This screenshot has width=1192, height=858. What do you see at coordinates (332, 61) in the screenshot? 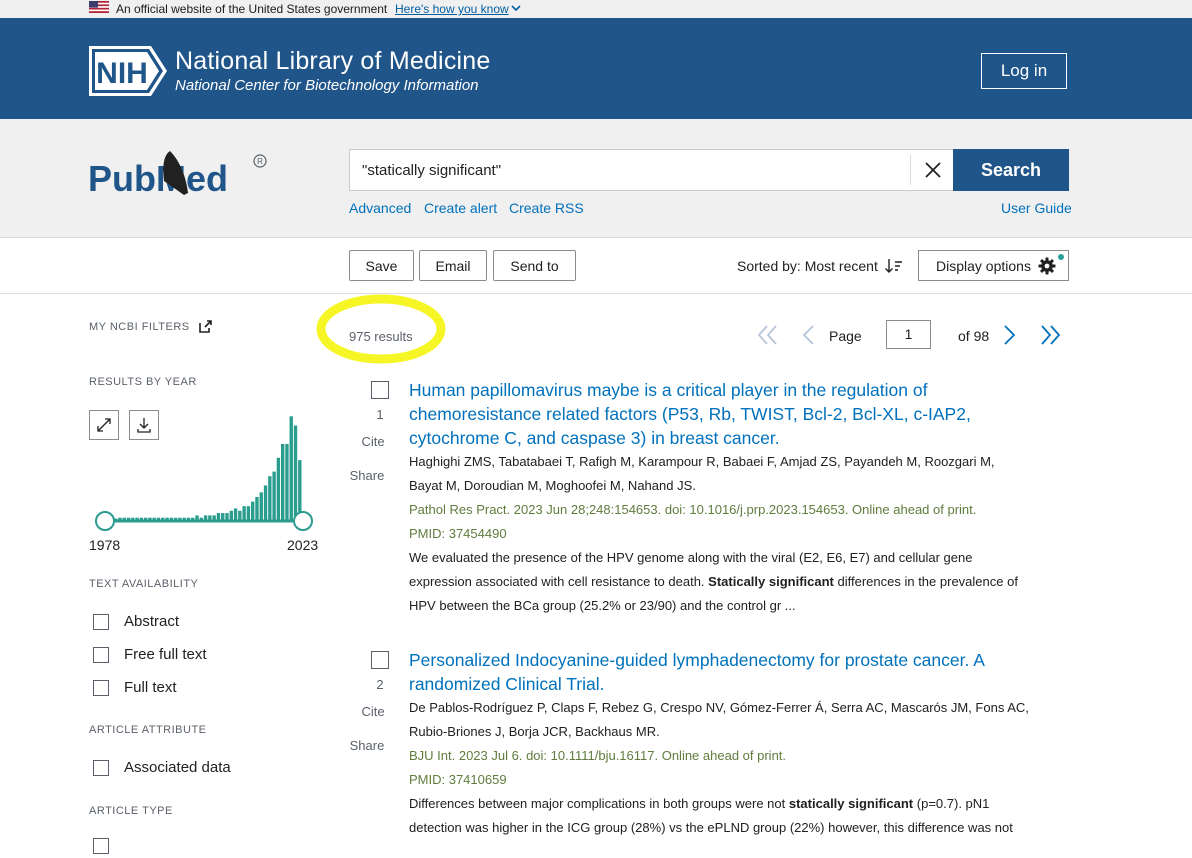
I see `nlm-title: National Library of Medicine` at bounding box center [332, 61].